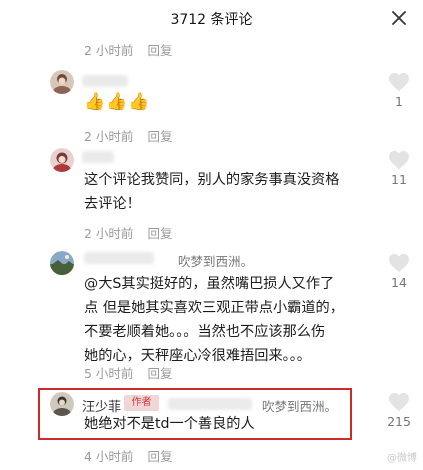  What do you see at coordinates (109, 456) in the screenshot?
I see `comment-time: 4 小时前` at bounding box center [109, 456].